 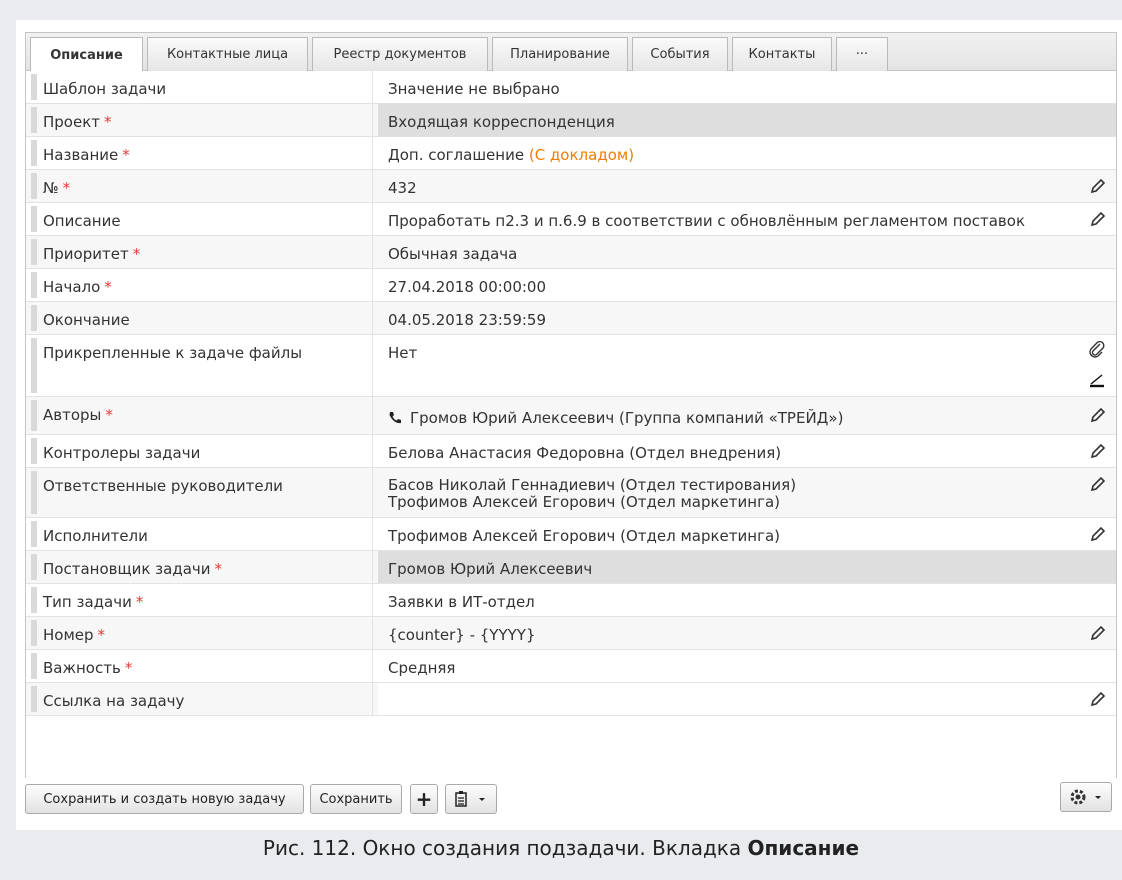 What do you see at coordinates (208, 492) in the screenshot?
I see `field-label: Ответственные руководители` at bounding box center [208, 492].